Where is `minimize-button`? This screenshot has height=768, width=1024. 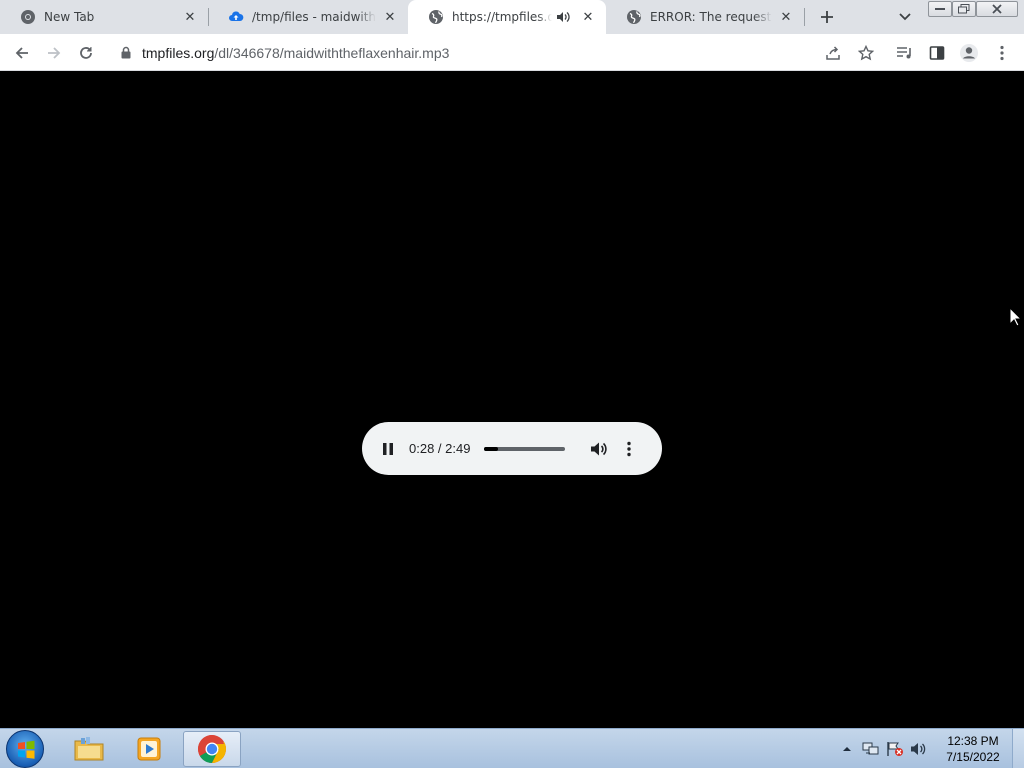
minimize-button is located at coordinates (940, 9).